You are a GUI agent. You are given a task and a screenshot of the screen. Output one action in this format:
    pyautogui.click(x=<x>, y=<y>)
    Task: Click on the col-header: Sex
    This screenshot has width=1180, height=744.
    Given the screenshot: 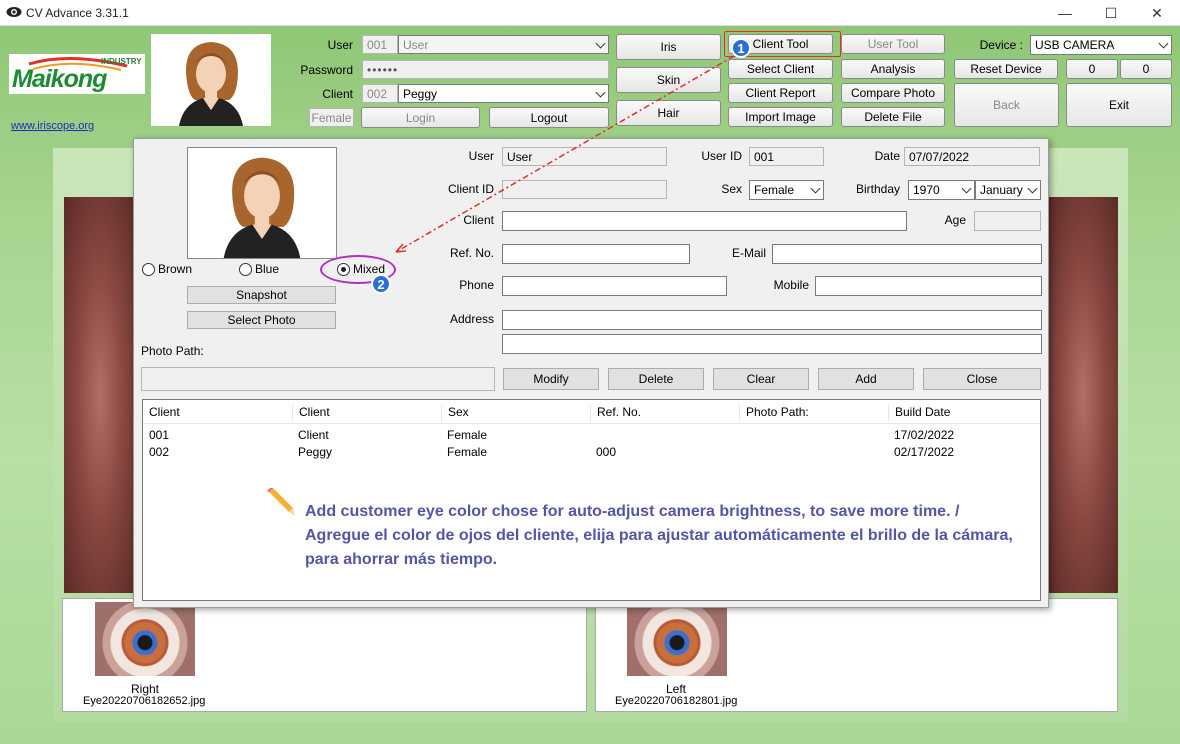 What is the action you would take?
    pyautogui.click(x=455, y=413)
    